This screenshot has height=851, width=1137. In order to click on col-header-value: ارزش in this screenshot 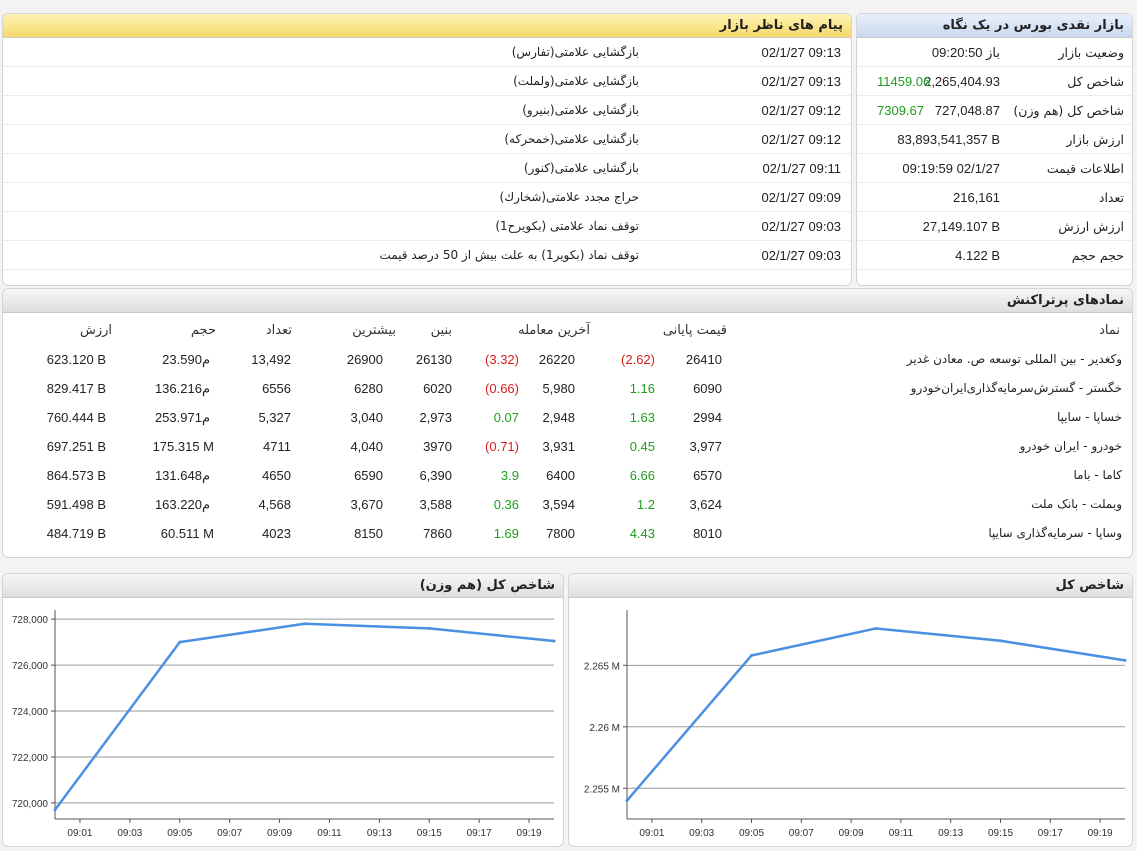, I will do `click(96, 330)`.